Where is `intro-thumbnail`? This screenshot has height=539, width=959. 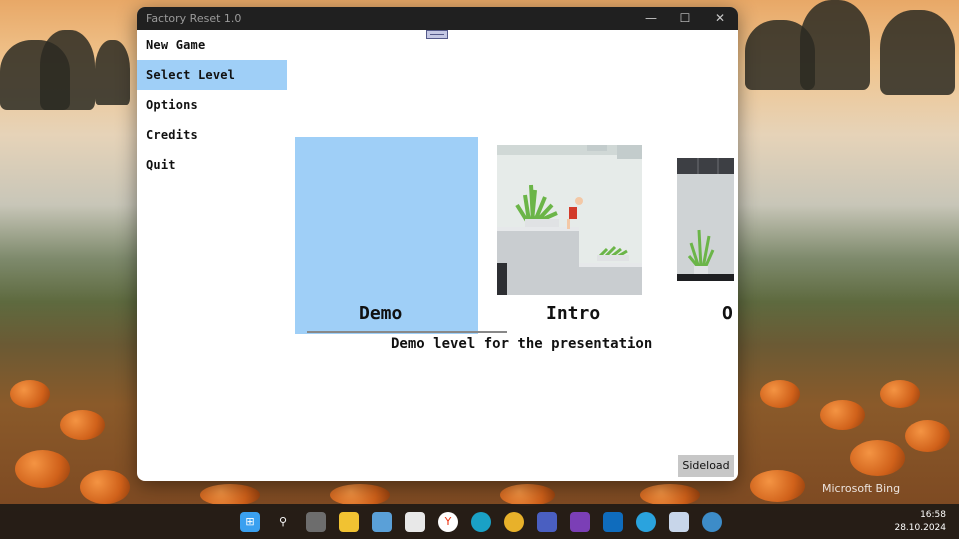
intro-thumbnail is located at coordinates (569, 220).